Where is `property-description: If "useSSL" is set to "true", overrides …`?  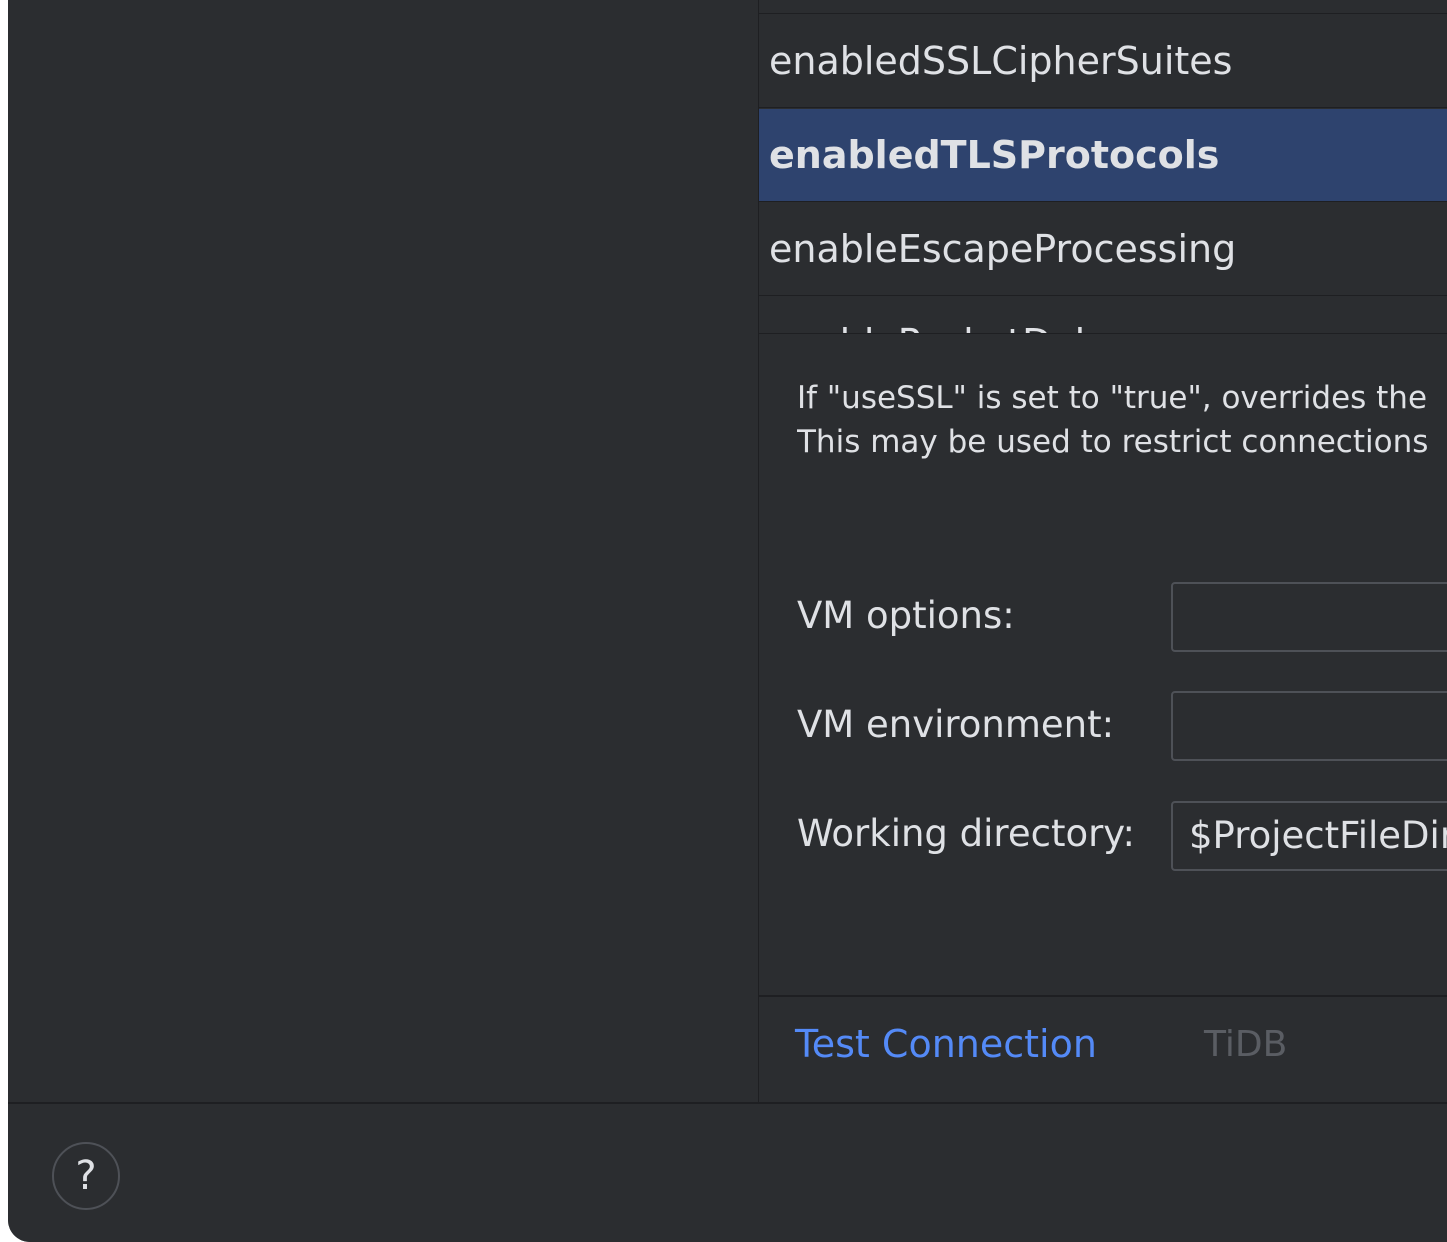
property-description: If "useSSL" is set to "true", overrides … is located at coordinates (1122, 420).